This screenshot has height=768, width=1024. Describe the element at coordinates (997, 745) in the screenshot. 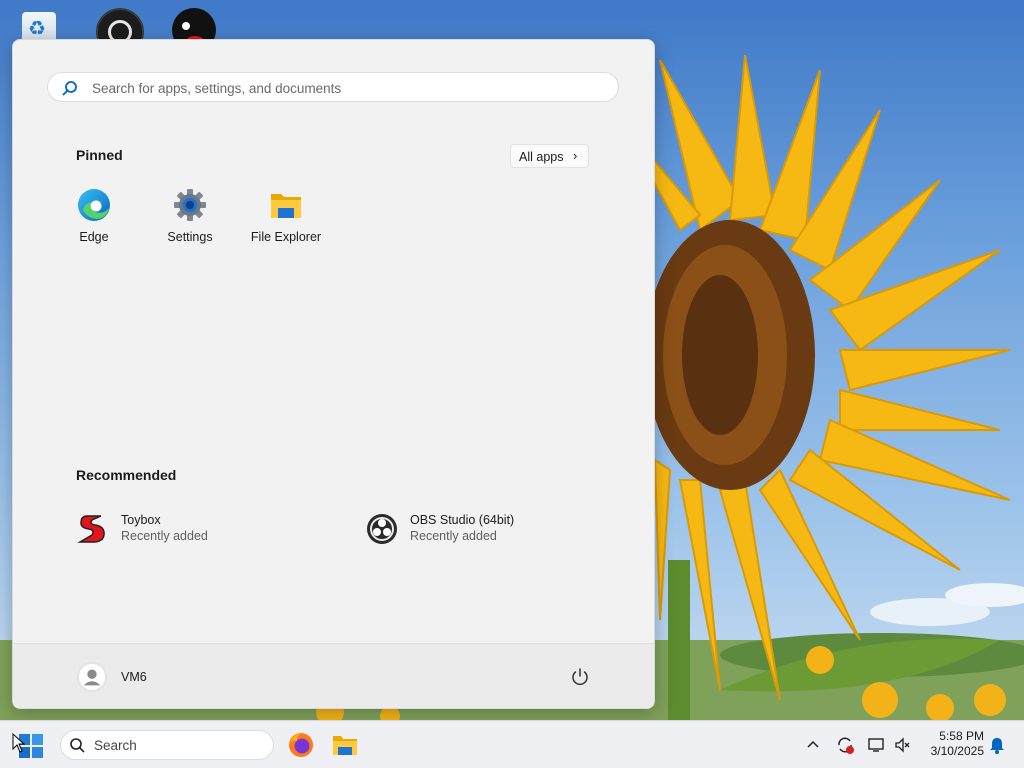

I see `notification-bell-icon` at that location.